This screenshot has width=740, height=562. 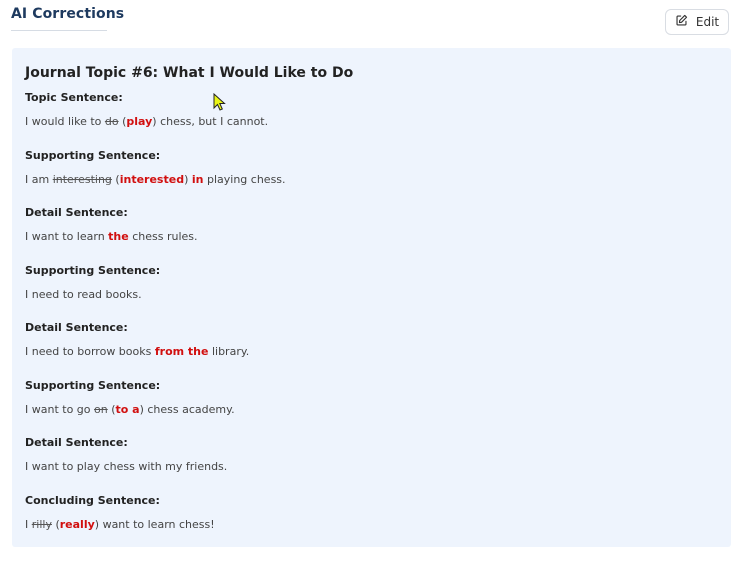 I want to click on correction-text: the, so click(x=118, y=236).